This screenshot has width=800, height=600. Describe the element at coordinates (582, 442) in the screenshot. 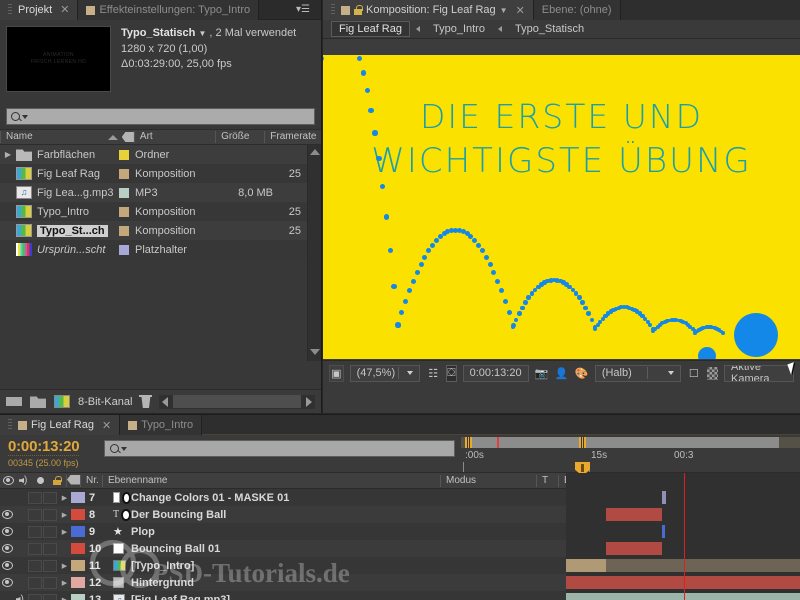

I see `work-area-end-handle` at that location.